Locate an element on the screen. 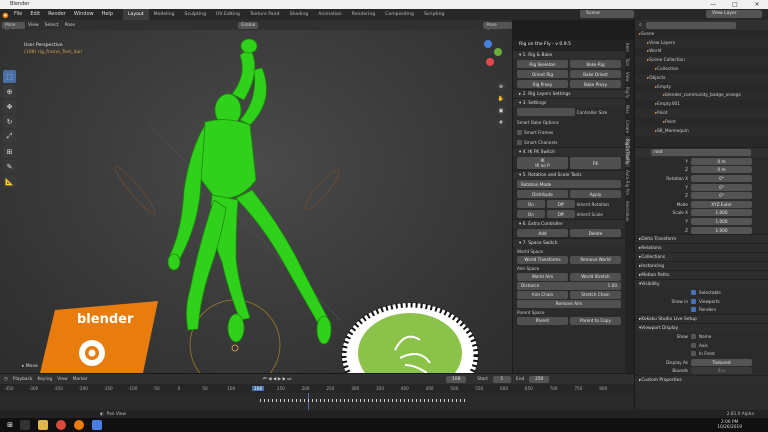 The image size is (768, 432). pan-hand-icon: ✋ is located at coordinates (501, 99).